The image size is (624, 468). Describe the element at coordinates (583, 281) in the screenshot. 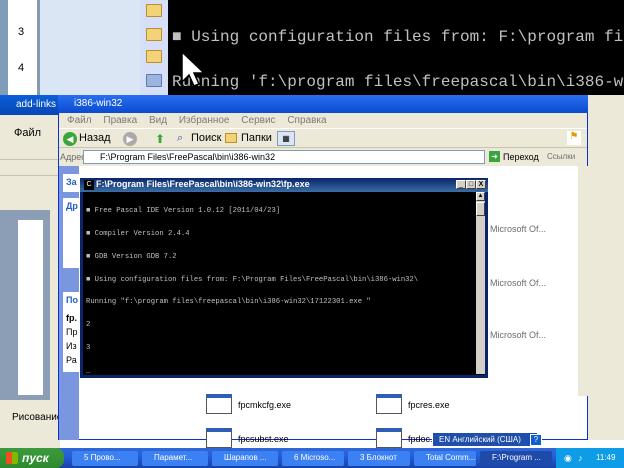

I see `explorer-scrollbar` at that location.